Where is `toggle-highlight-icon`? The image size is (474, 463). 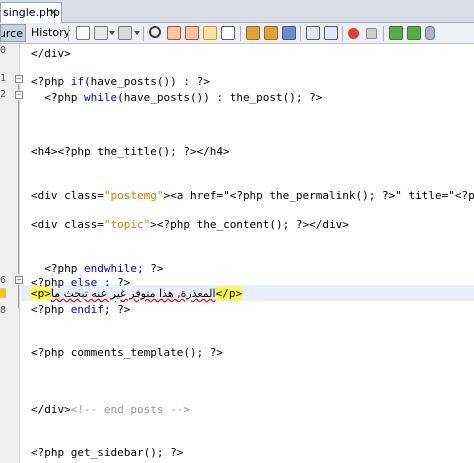
toggle-highlight-icon is located at coordinates (228, 33).